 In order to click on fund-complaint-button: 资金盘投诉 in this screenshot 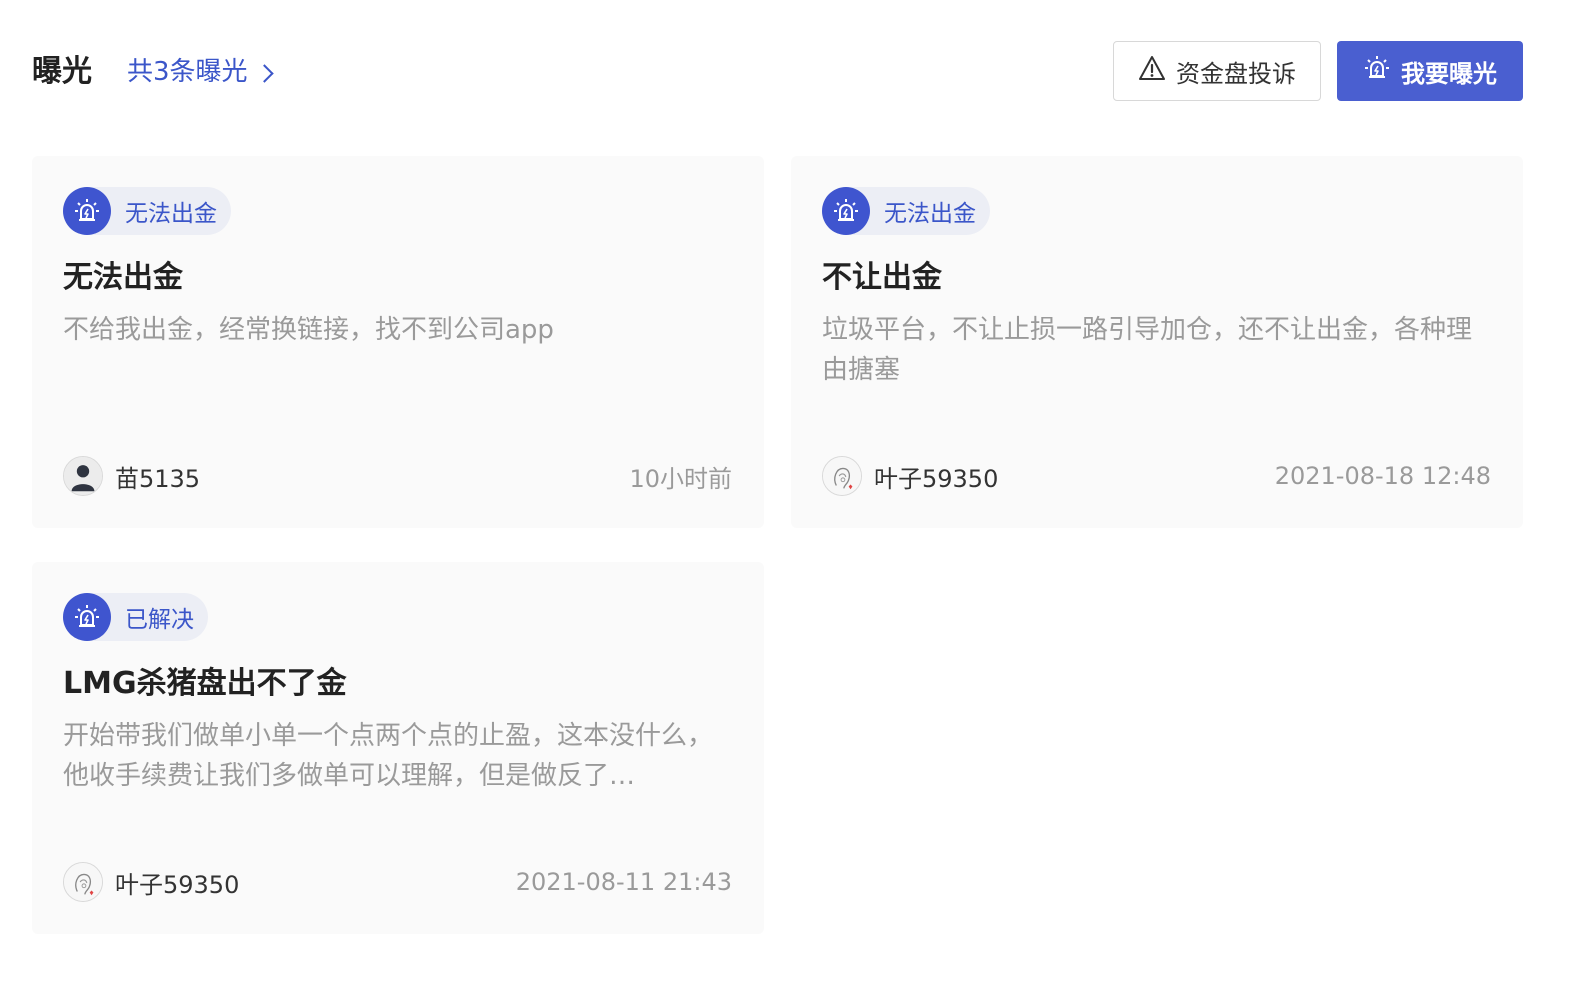, I will do `click(1217, 71)`.